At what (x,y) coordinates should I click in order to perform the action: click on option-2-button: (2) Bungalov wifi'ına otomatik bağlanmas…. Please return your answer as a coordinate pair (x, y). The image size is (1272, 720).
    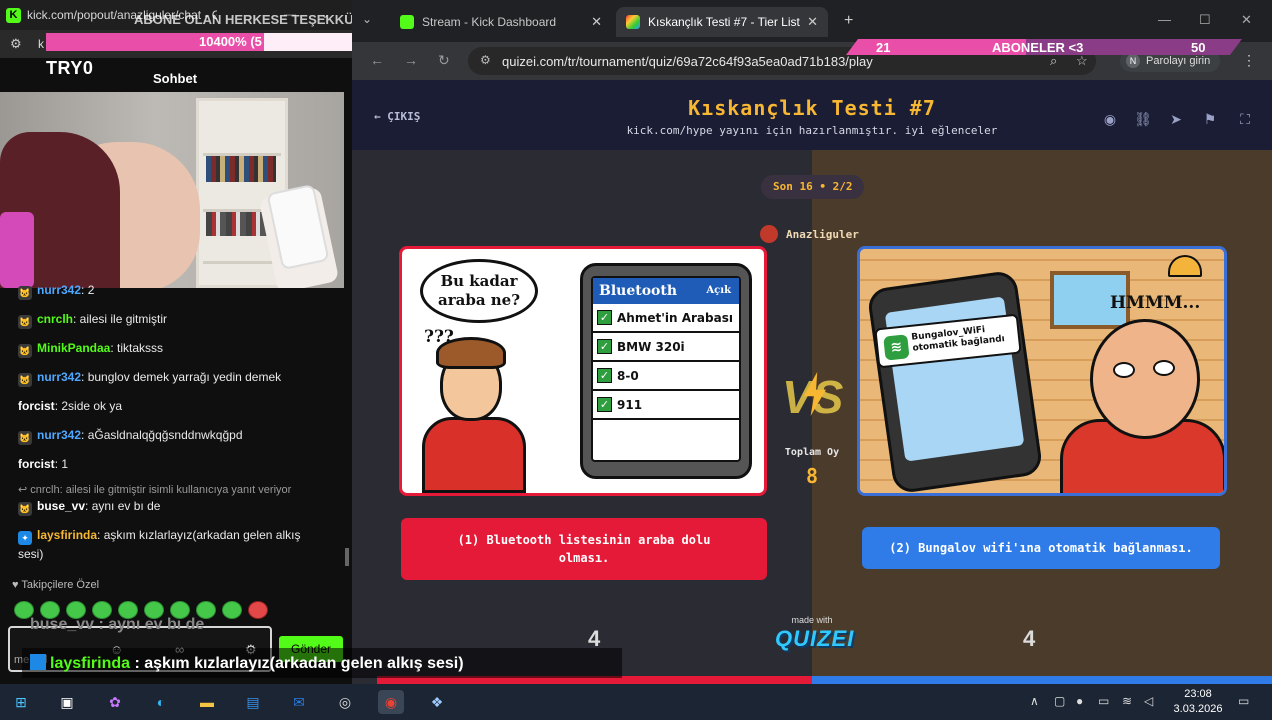
    Looking at the image, I should click on (1041, 548).